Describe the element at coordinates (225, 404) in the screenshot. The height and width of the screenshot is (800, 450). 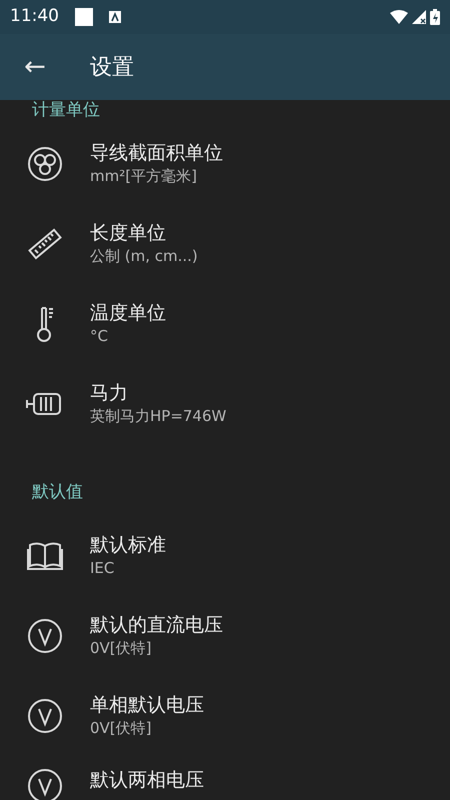
I see `settings-item: 马力 英制马力HP=746W` at that location.